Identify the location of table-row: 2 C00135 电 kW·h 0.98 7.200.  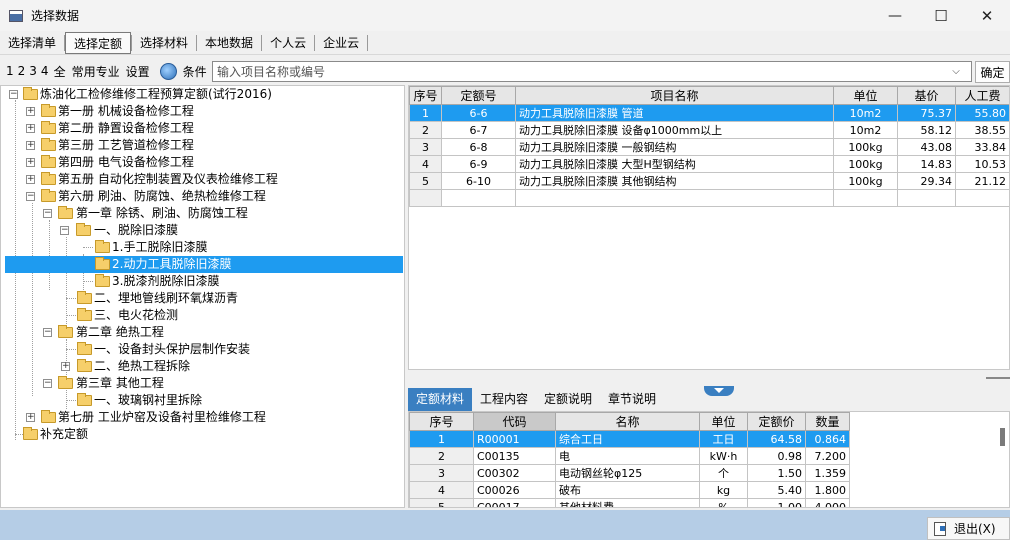
(629, 456).